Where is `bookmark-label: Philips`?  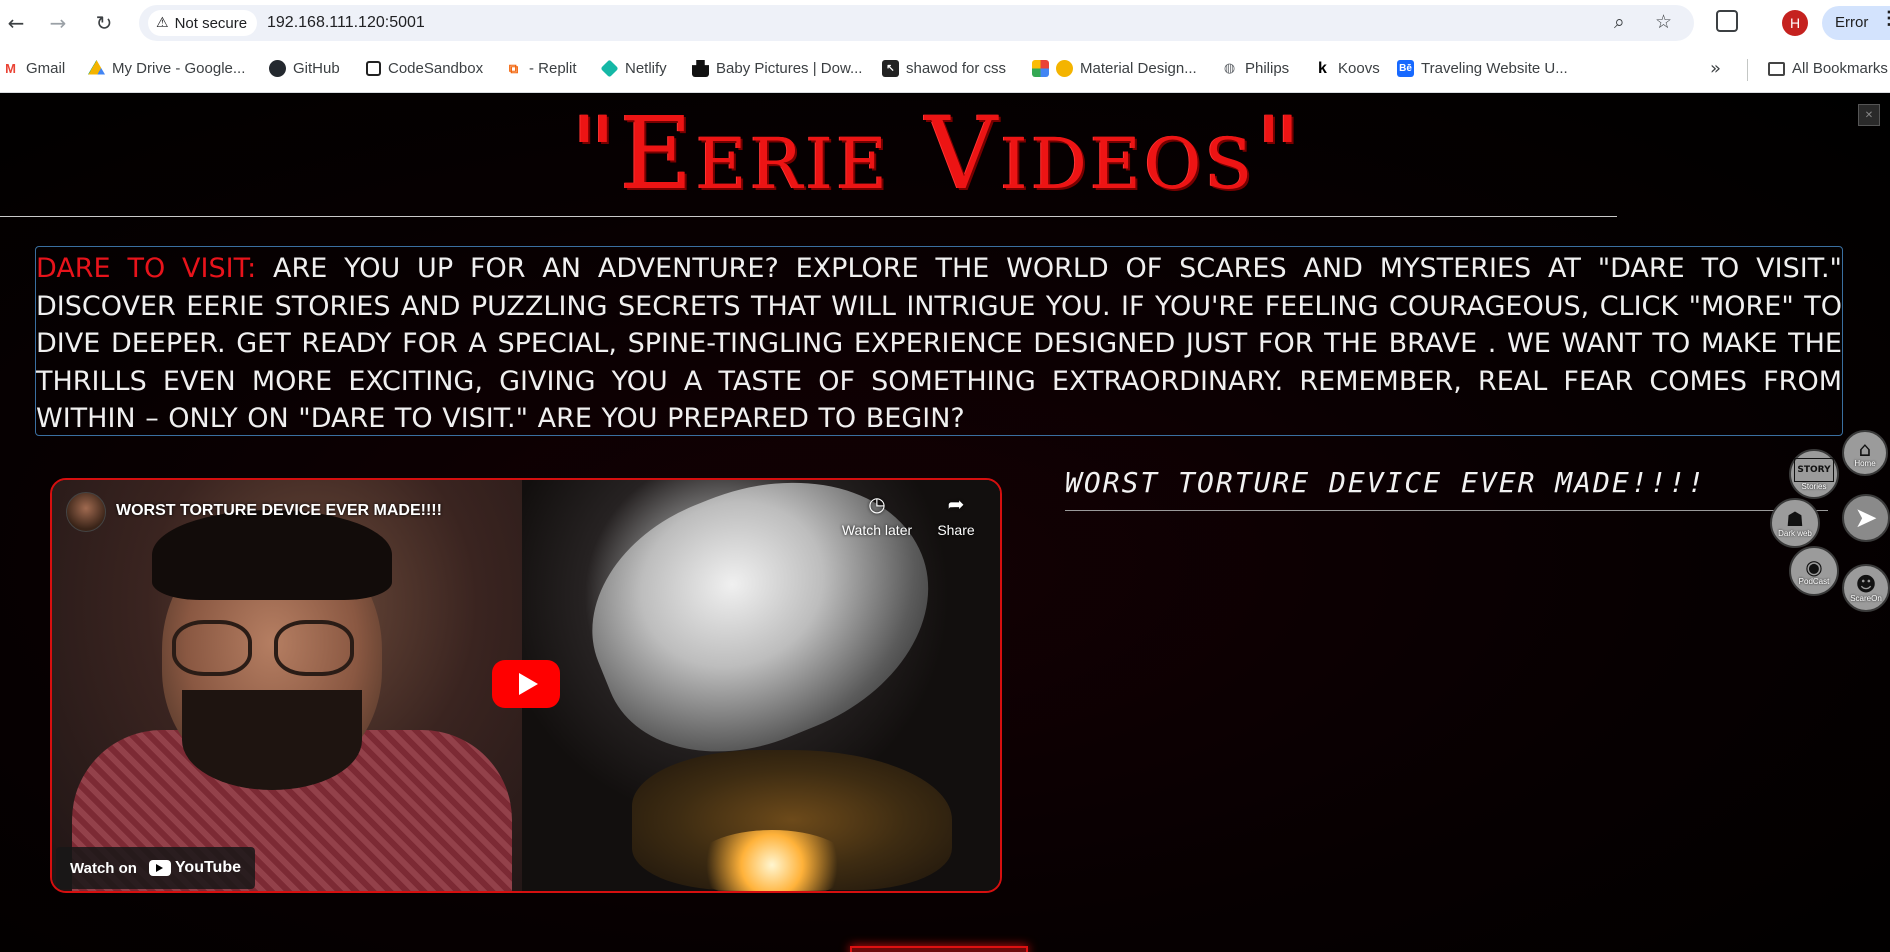 bookmark-label: Philips is located at coordinates (1267, 68).